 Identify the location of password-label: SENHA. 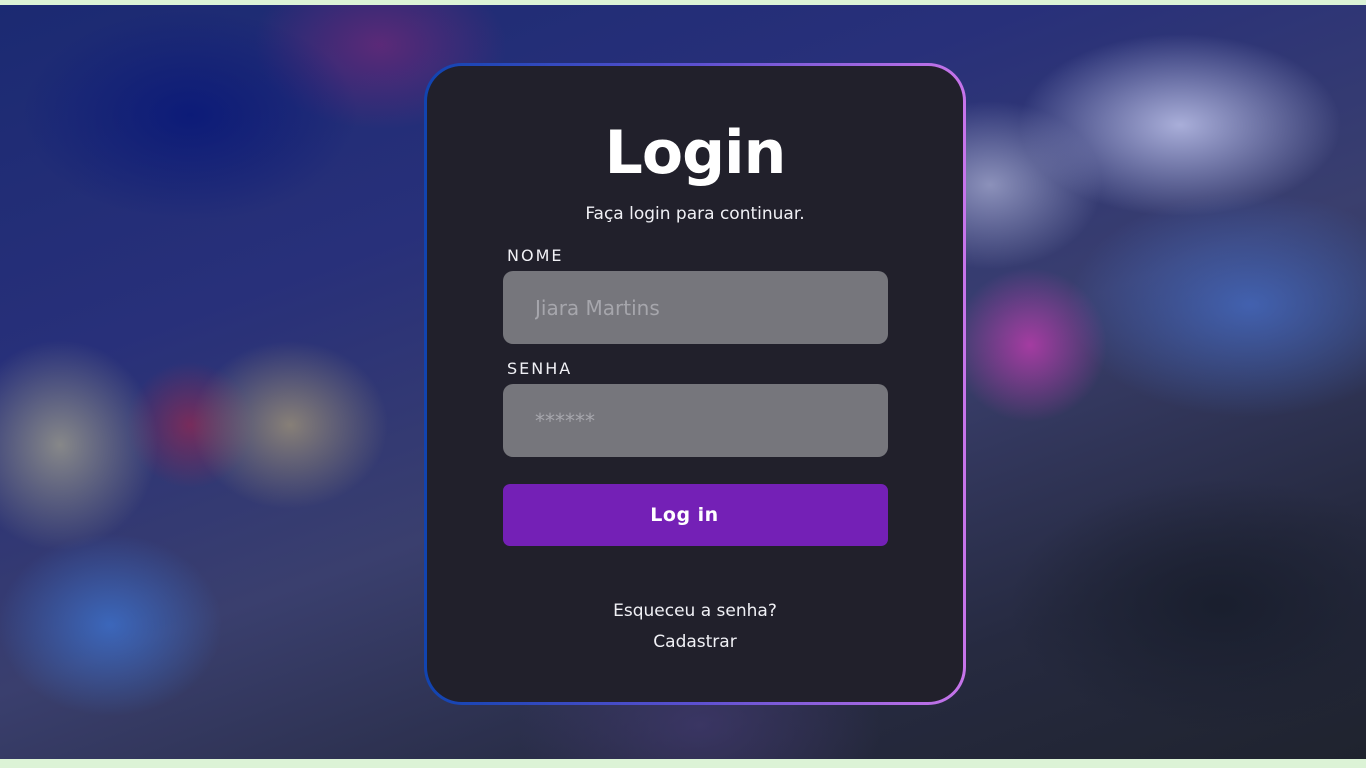
(540, 368).